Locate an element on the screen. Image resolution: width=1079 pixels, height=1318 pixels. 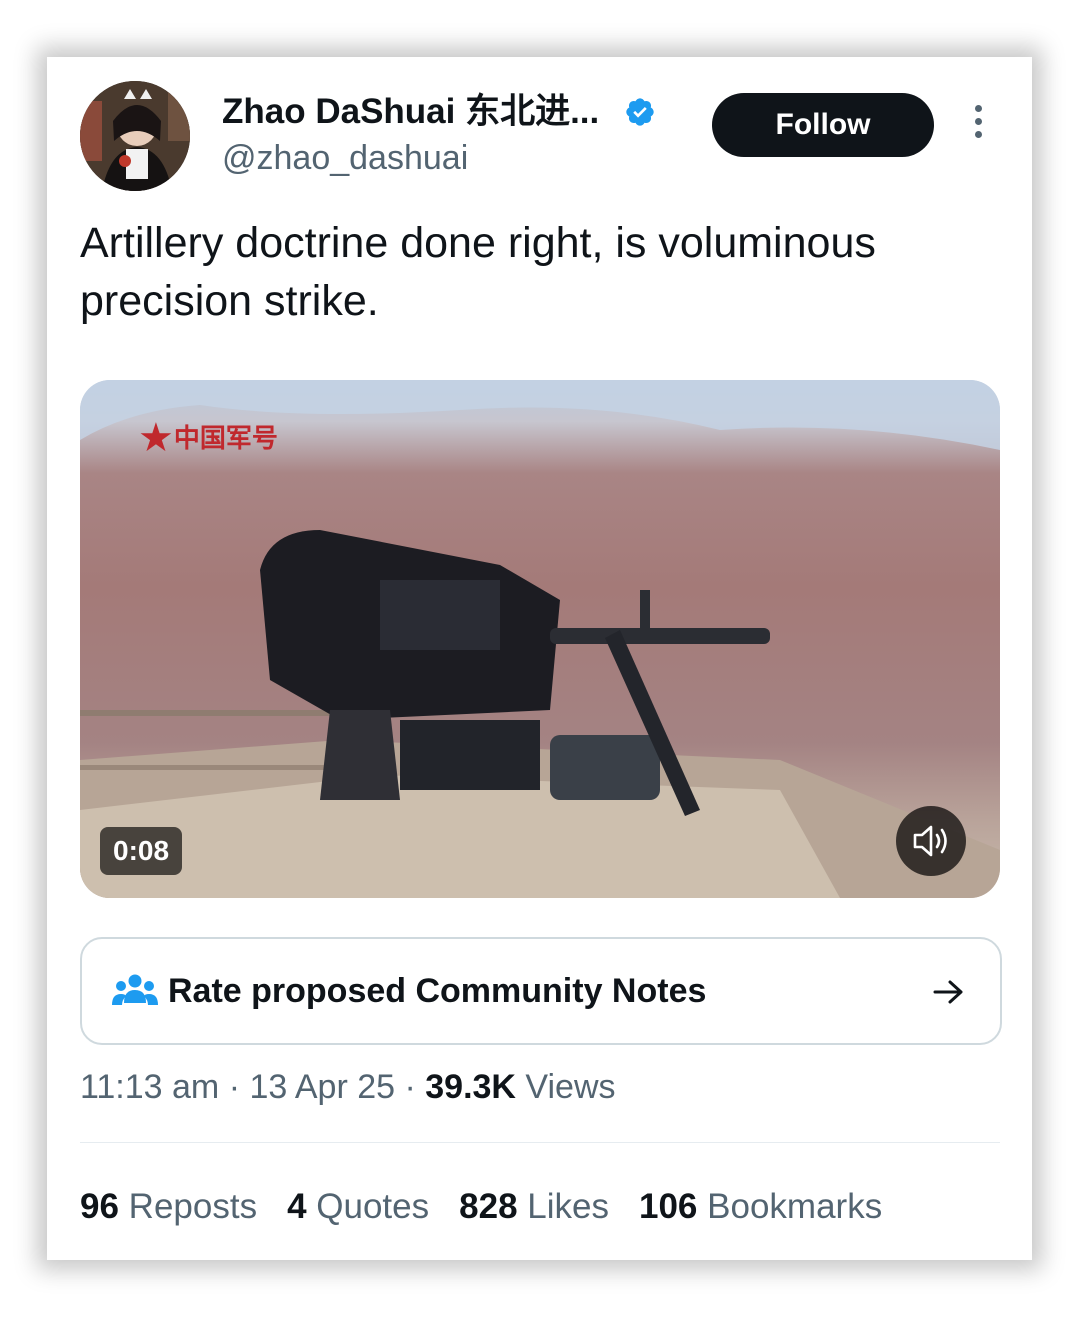
author-avatar is located at coordinates (135, 136).